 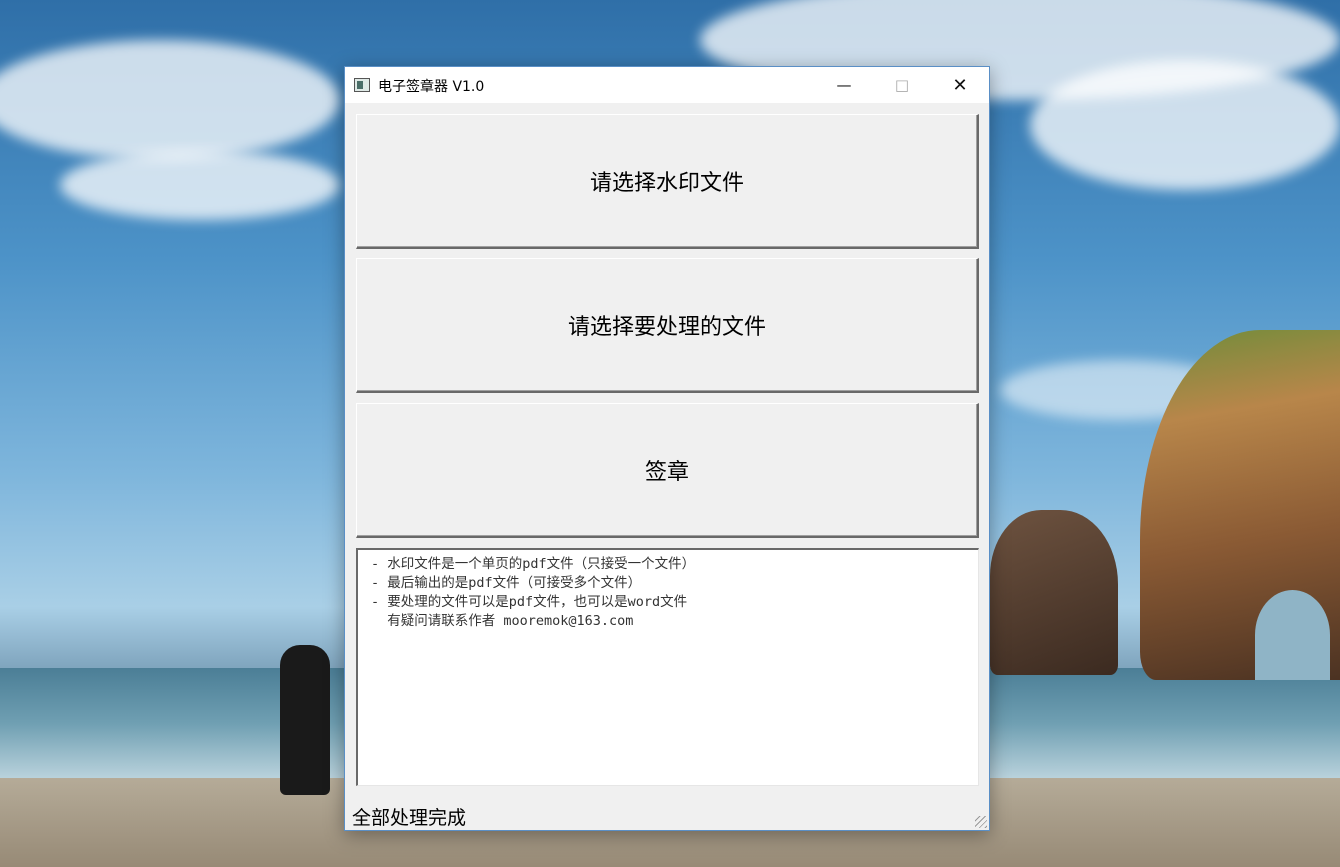 I want to click on runner-figure, so click(x=305, y=720).